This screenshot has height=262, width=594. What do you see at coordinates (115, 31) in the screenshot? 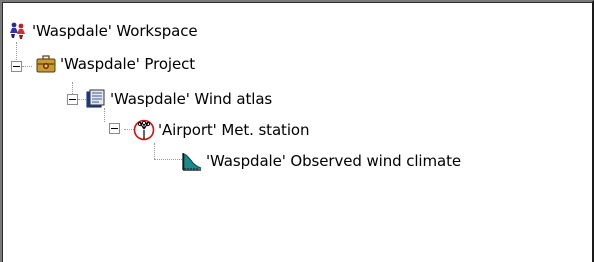
I see `tree-node-label: 'Waspdale' Workspace` at bounding box center [115, 31].